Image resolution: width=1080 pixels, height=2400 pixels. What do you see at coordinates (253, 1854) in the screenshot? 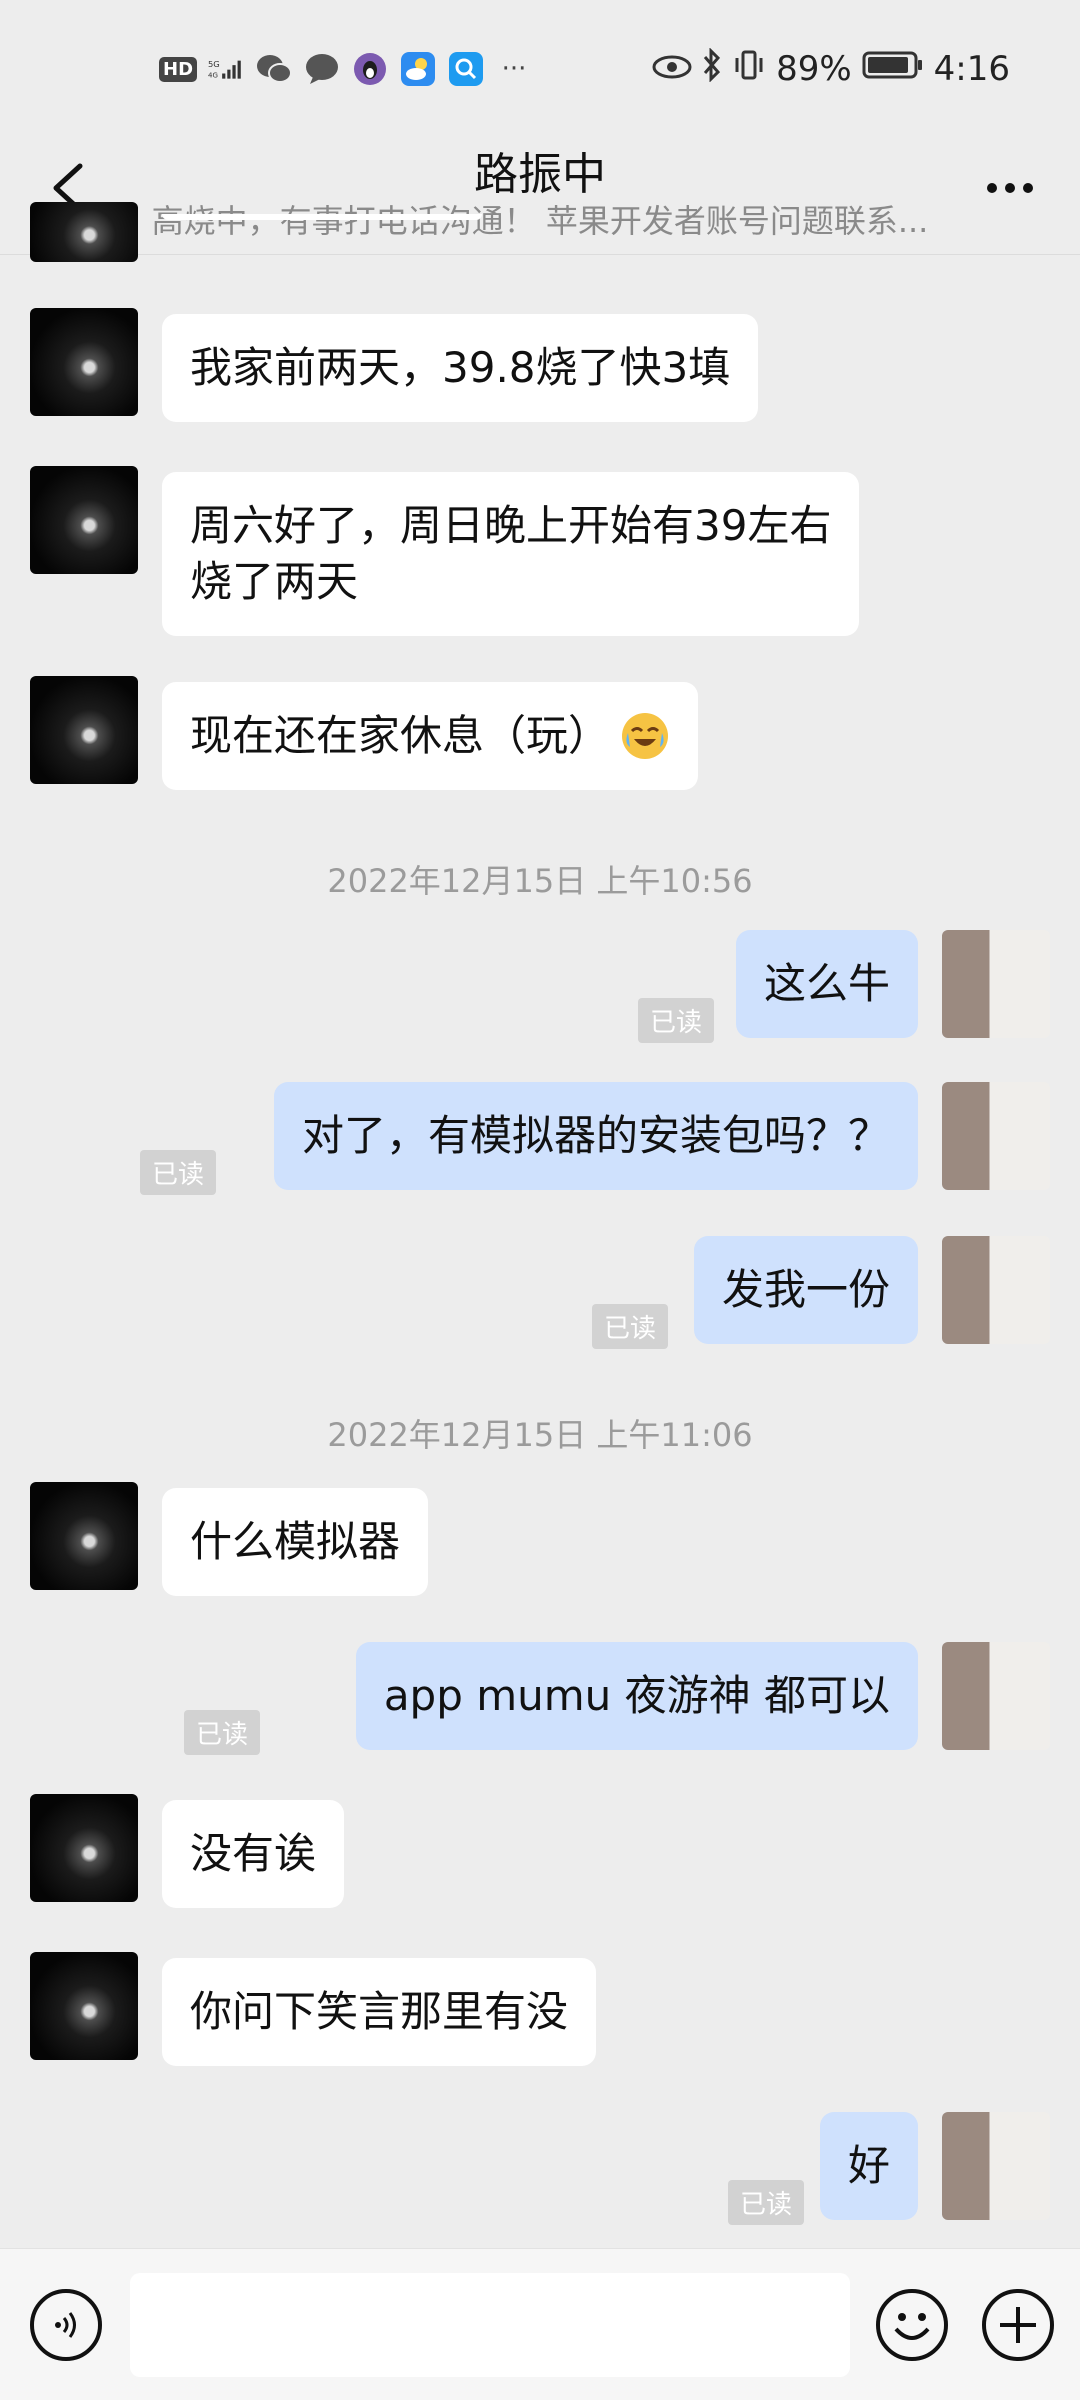
I see `message-bubble: 没有诶` at bounding box center [253, 1854].